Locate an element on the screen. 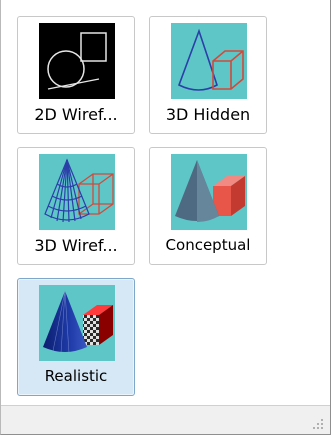 This screenshot has height=436, width=331. style-label: Realistic is located at coordinates (76, 376).